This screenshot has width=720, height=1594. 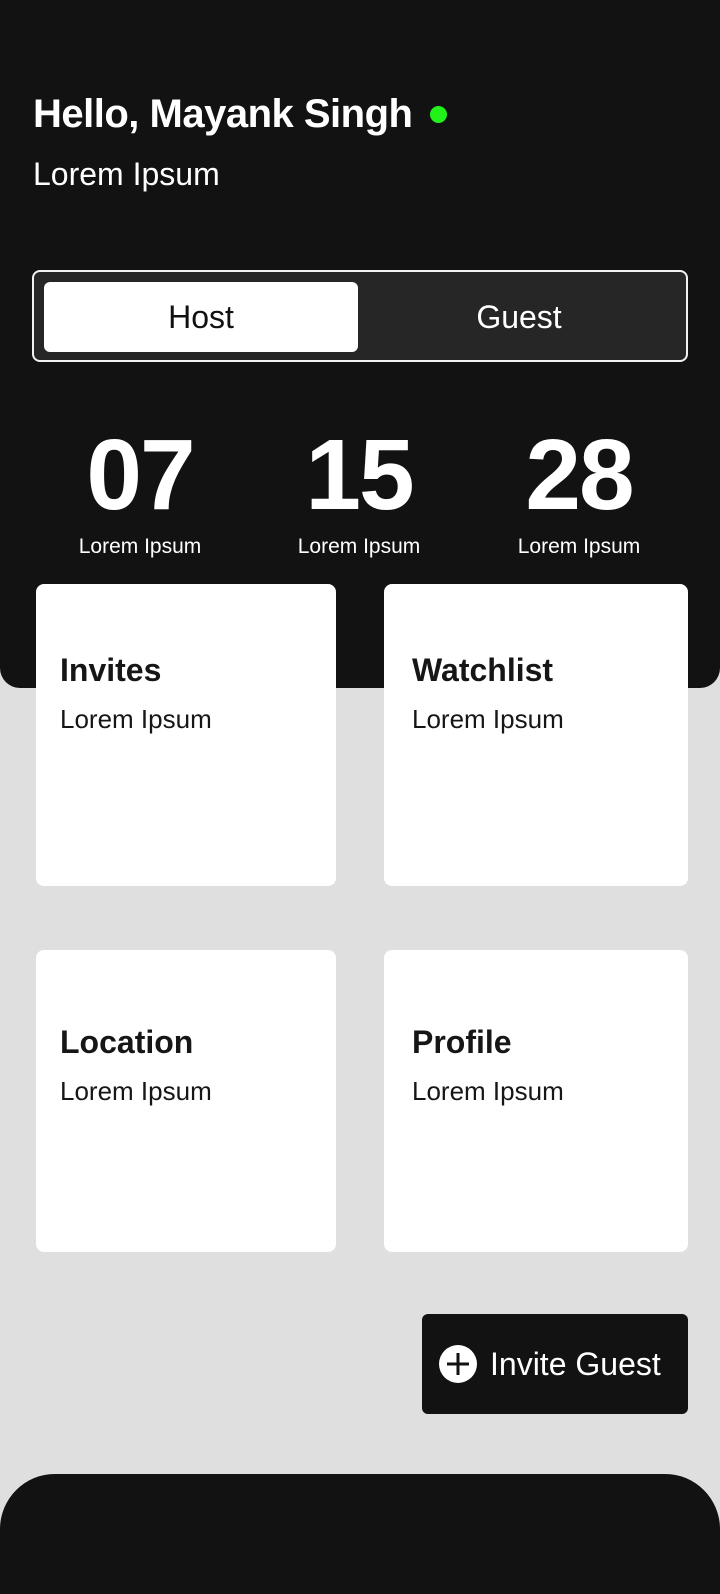 What do you see at coordinates (575, 1363) in the screenshot?
I see `invite-guest-label: Invite Guest` at bounding box center [575, 1363].